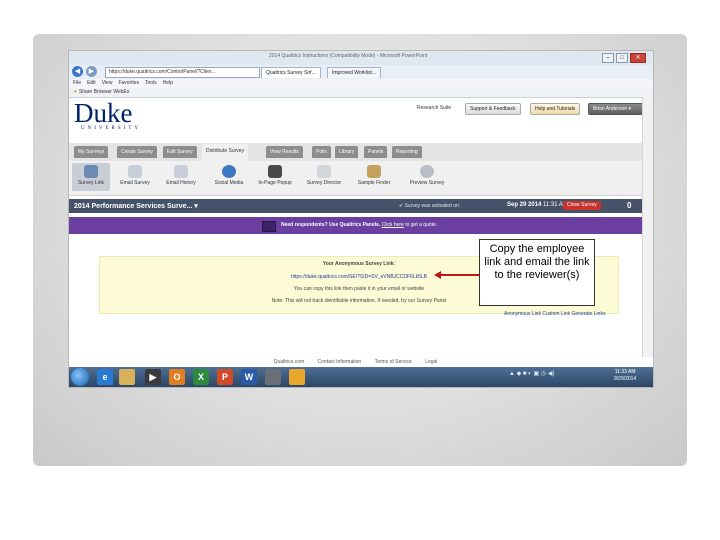 Image resolution: width=720 pixels, height=540 pixels. Describe the element at coordinates (531, 373) in the screenshot. I see `system-tray-icons: ▲ ◆ ■ ◐ ▣ ◷ ◀)` at that location.